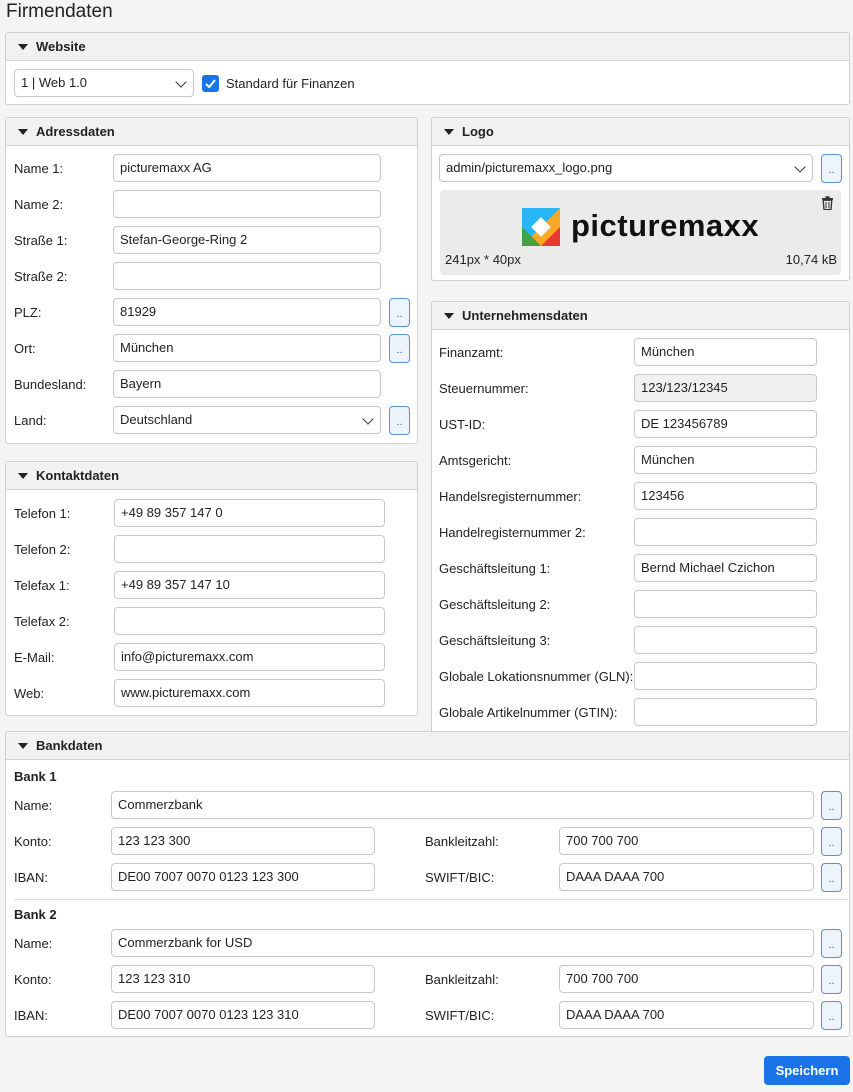  What do you see at coordinates (460, 877) in the screenshot?
I see `bank1-swift-label: SWIFT/BIC:` at bounding box center [460, 877].